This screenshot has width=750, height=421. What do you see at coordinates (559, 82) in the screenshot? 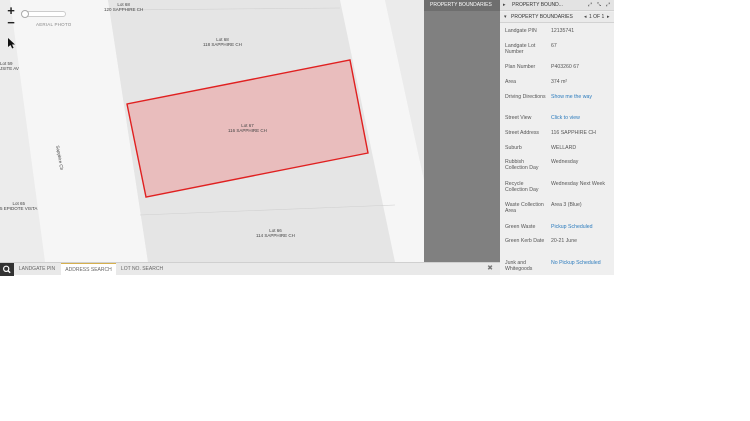
I see `detail-value: 374 m²` at bounding box center [559, 82].